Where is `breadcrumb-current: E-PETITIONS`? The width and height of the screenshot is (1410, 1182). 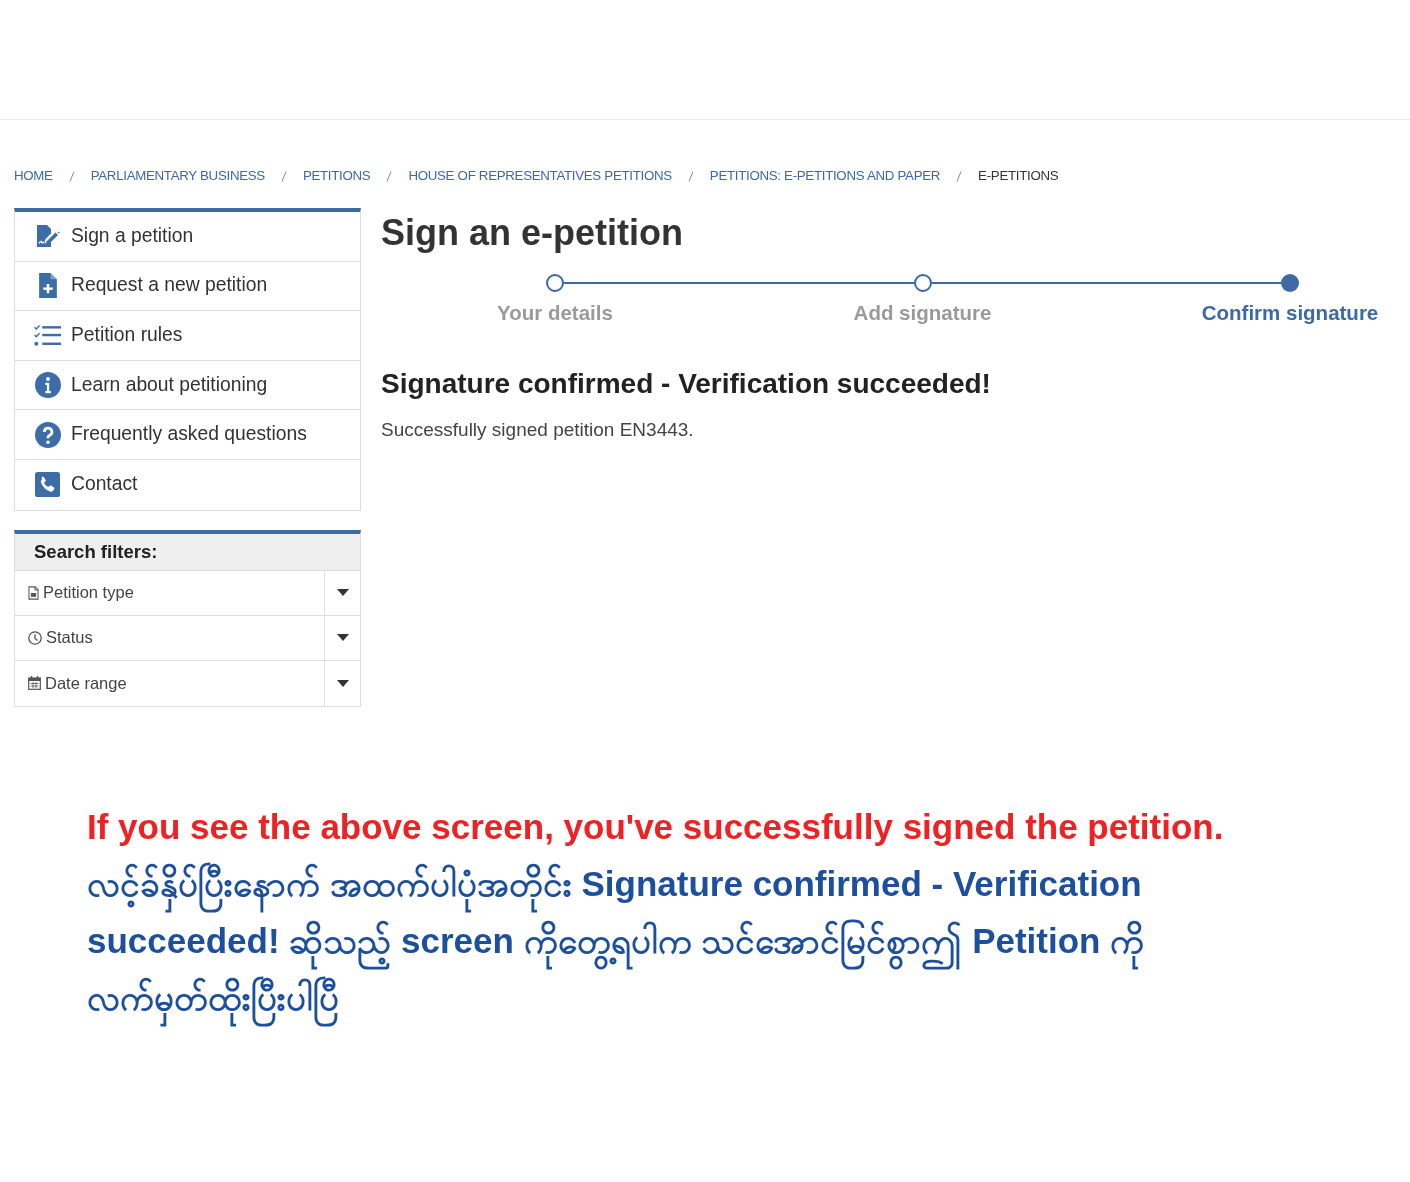 breadcrumb-current: E-PETITIONS is located at coordinates (1018, 176).